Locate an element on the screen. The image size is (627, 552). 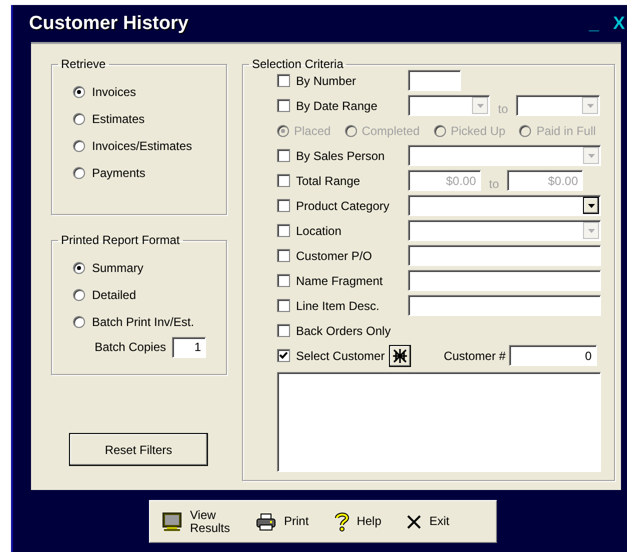
number-field: 1 is located at coordinates (189, 347).